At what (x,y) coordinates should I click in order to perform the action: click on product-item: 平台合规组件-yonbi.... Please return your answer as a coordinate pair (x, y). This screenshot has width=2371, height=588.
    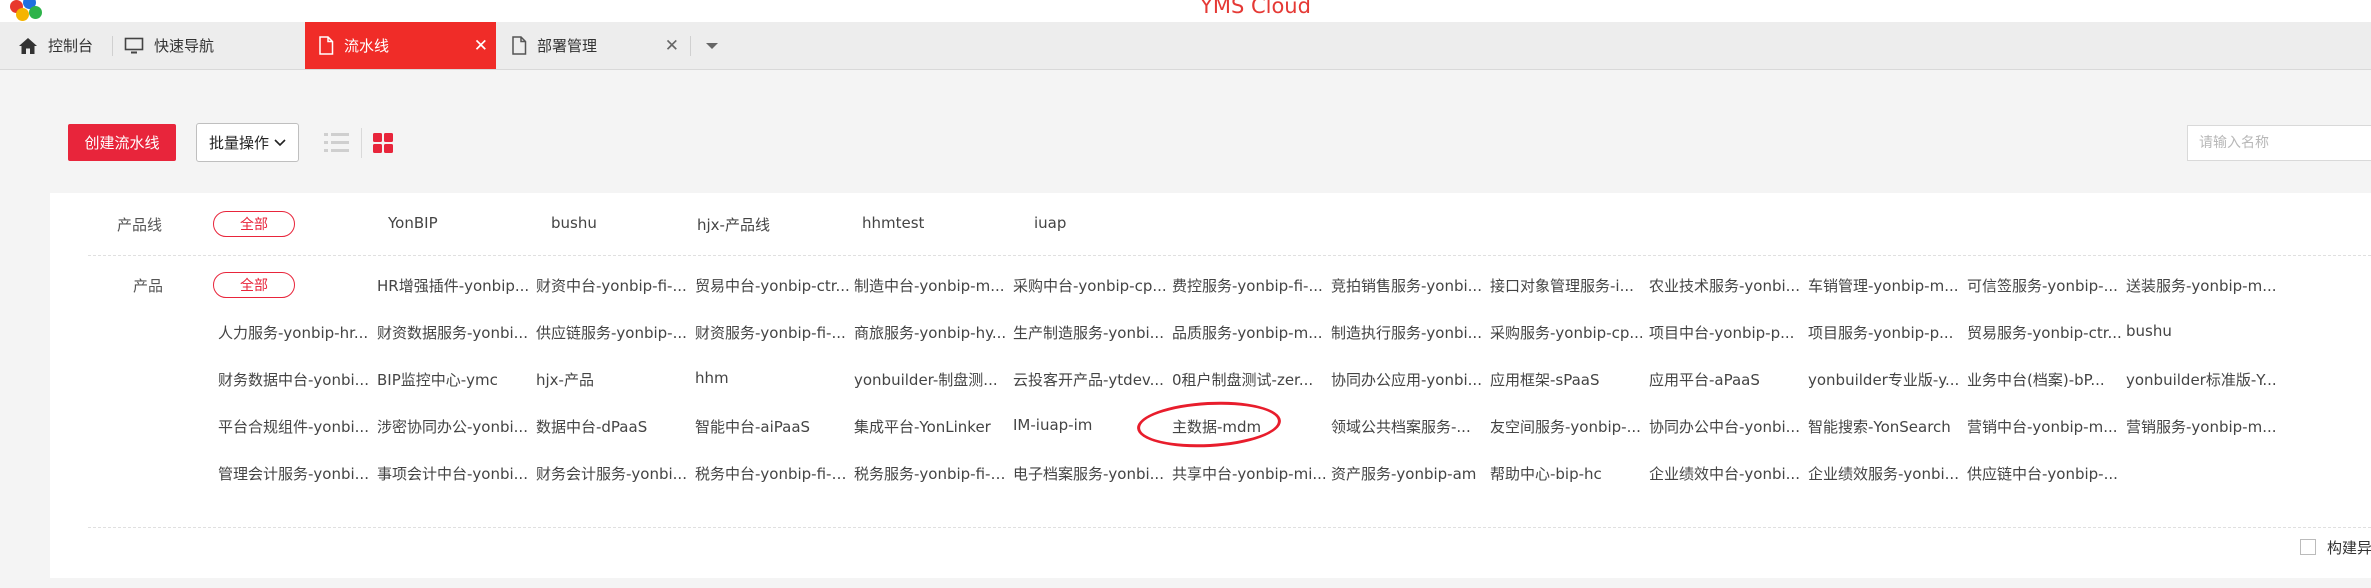
    Looking at the image, I should click on (293, 426).